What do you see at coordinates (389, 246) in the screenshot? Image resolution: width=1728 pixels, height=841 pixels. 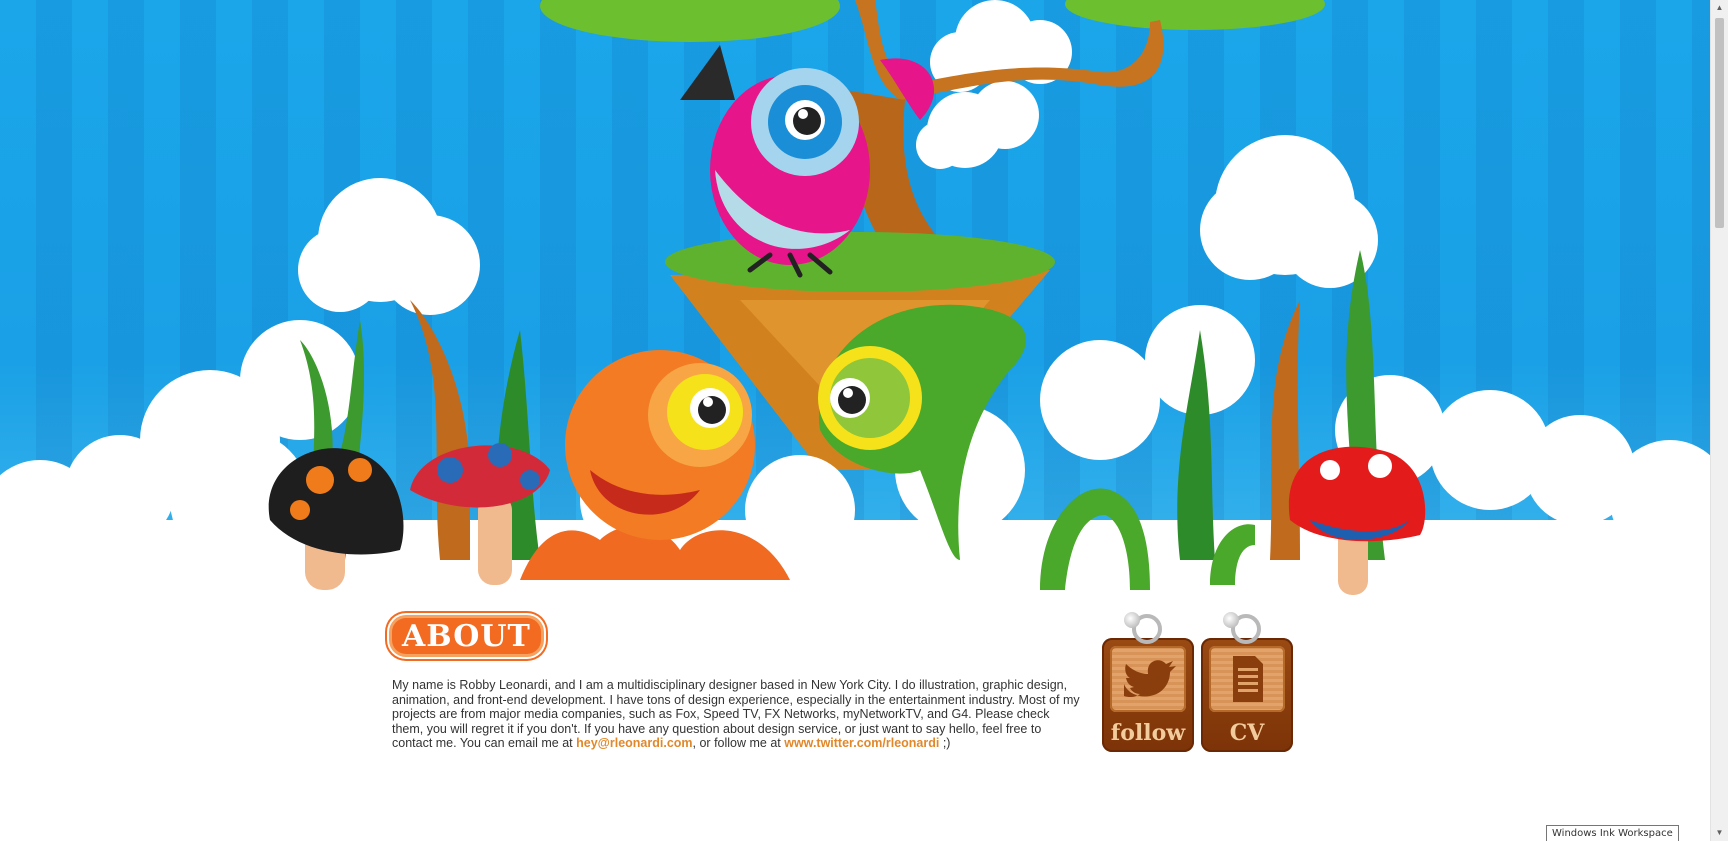 I see `cloud-left` at bounding box center [389, 246].